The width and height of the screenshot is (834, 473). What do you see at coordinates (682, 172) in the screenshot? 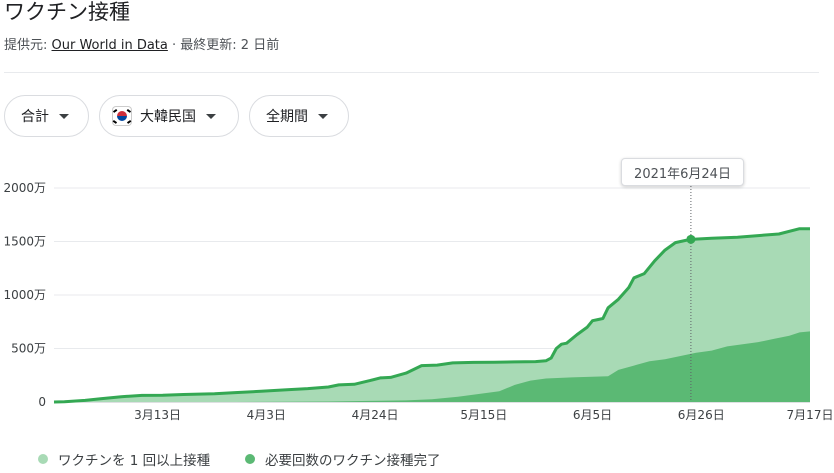
I see `date-tooltip: 2021年6月24日` at bounding box center [682, 172].